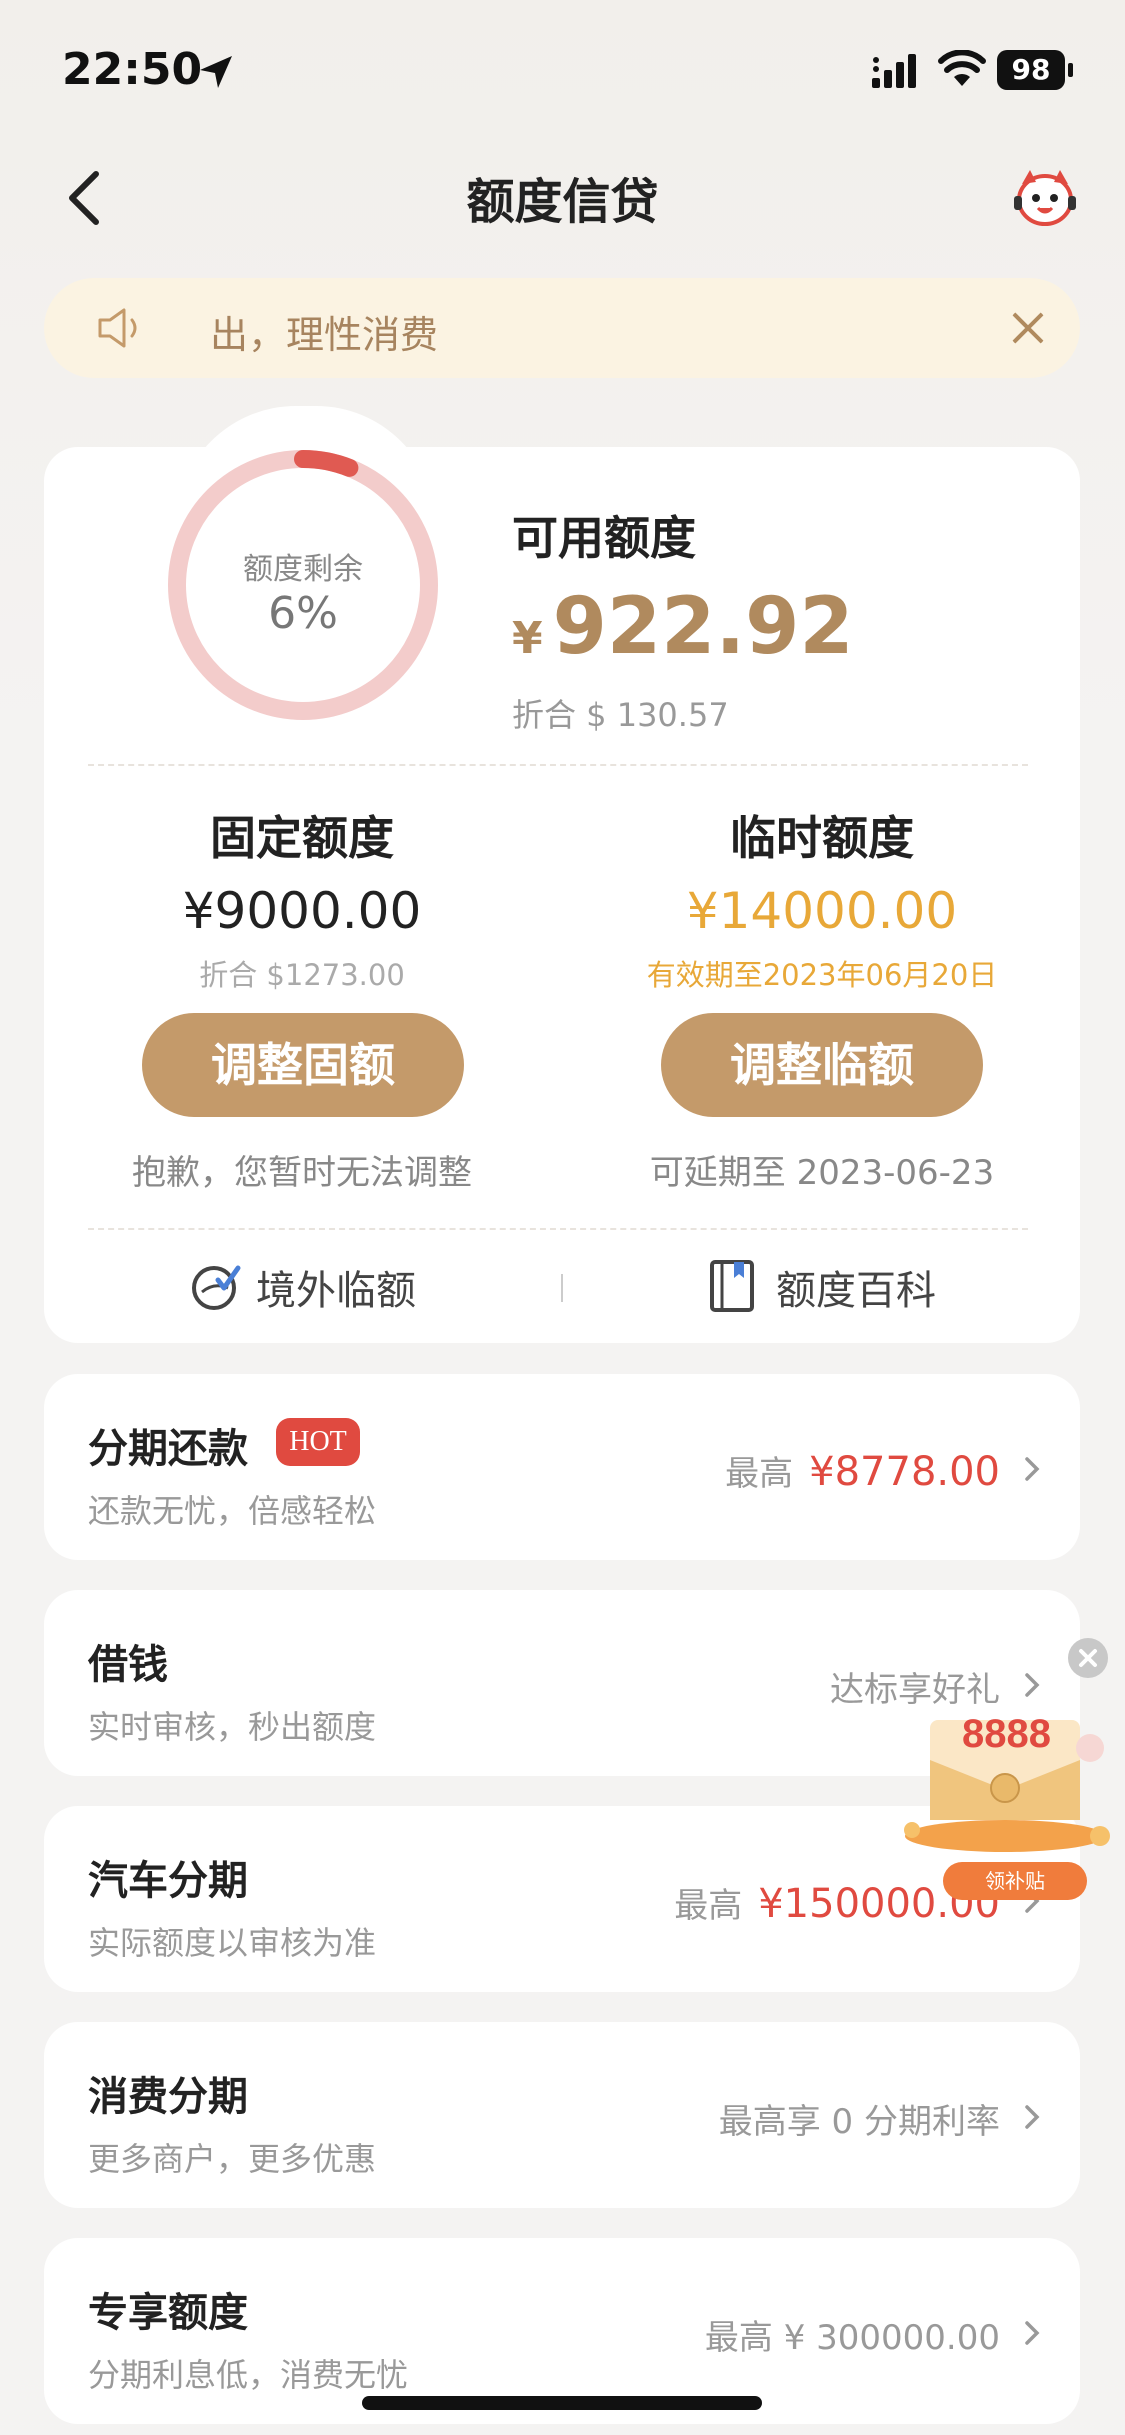 The width and height of the screenshot is (1125, 2435). What do you see at coordinates (168, 2313) in the screenshot?
I see `row-title: 专享额度` at bounding box center [168, 2313].